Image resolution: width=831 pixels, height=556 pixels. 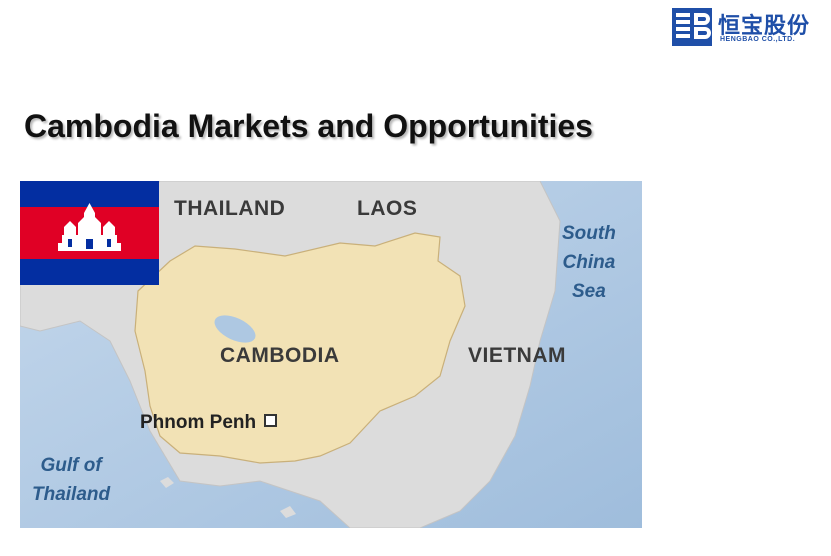 What do you see at coordinates (758, 39) in the screenshot?
I see `logo-english-name: HENGBAO CO.,LTD.` at bounding box center [758, 39].